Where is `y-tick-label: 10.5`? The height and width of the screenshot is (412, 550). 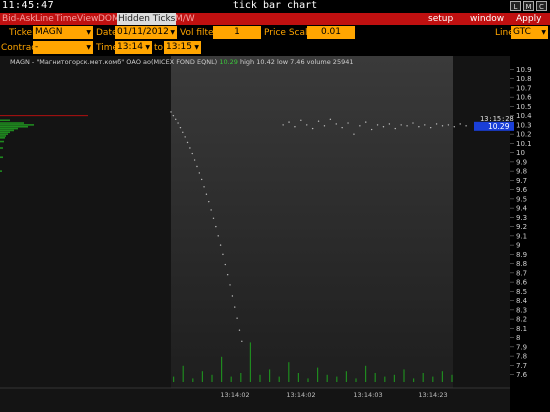
y-tick-label: 10.5 is located at coordinates (524, 107).